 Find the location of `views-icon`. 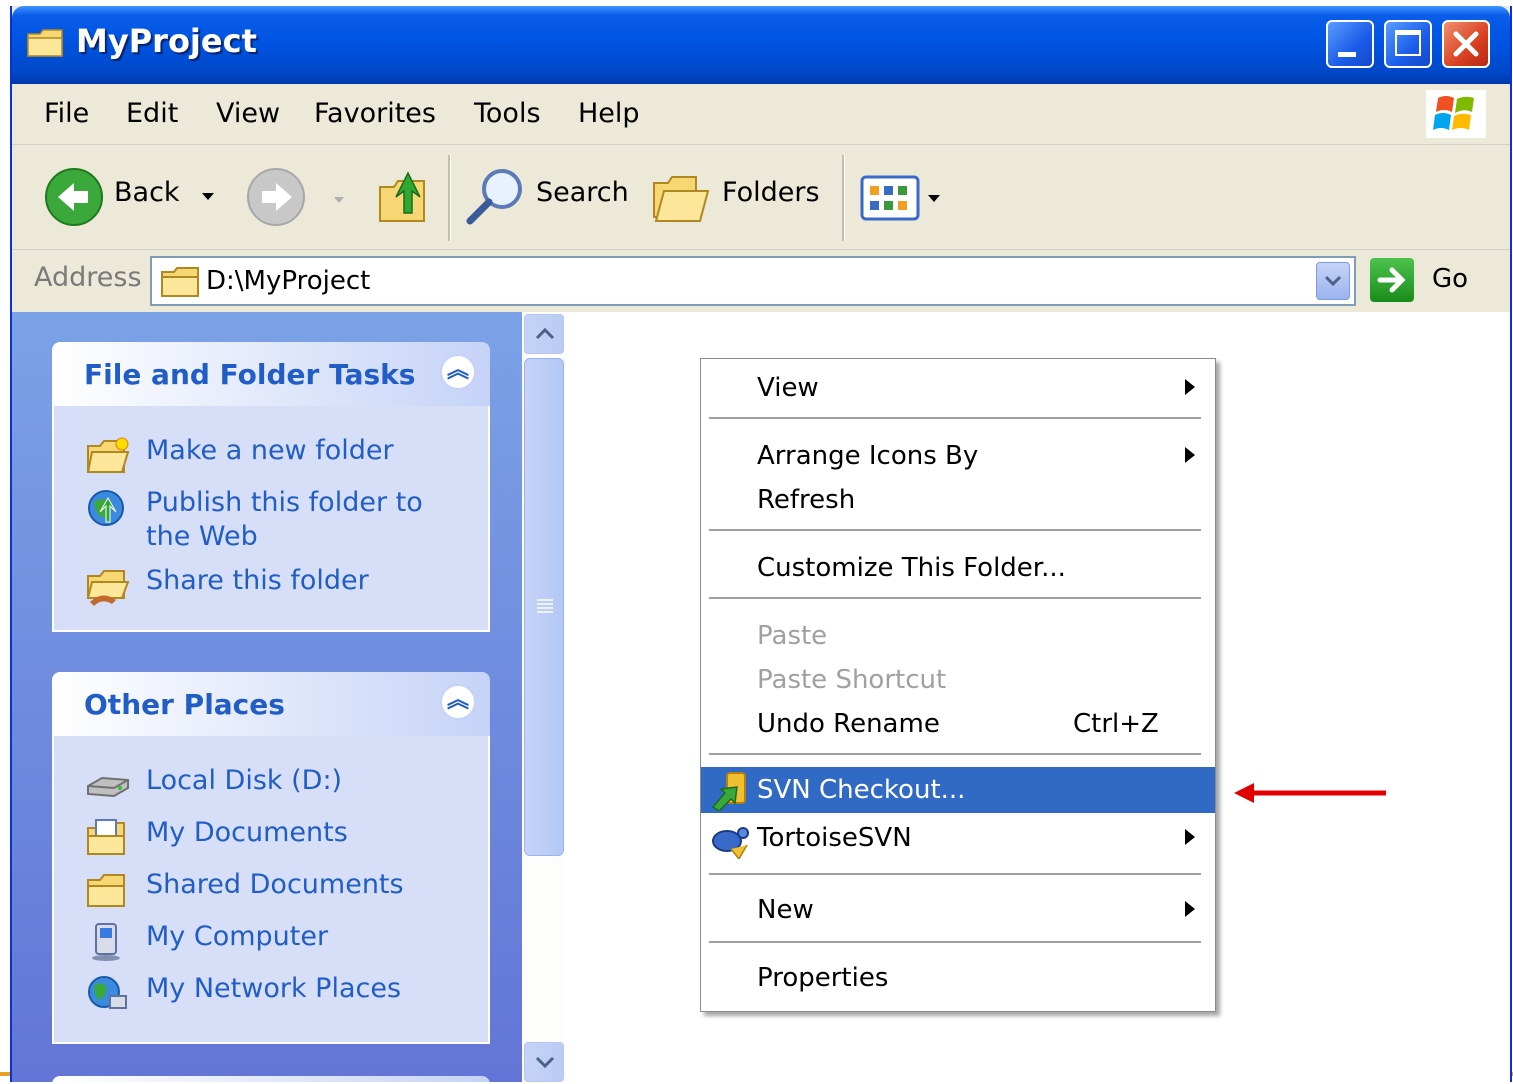

views-icon is located at coordinates (890, 198).